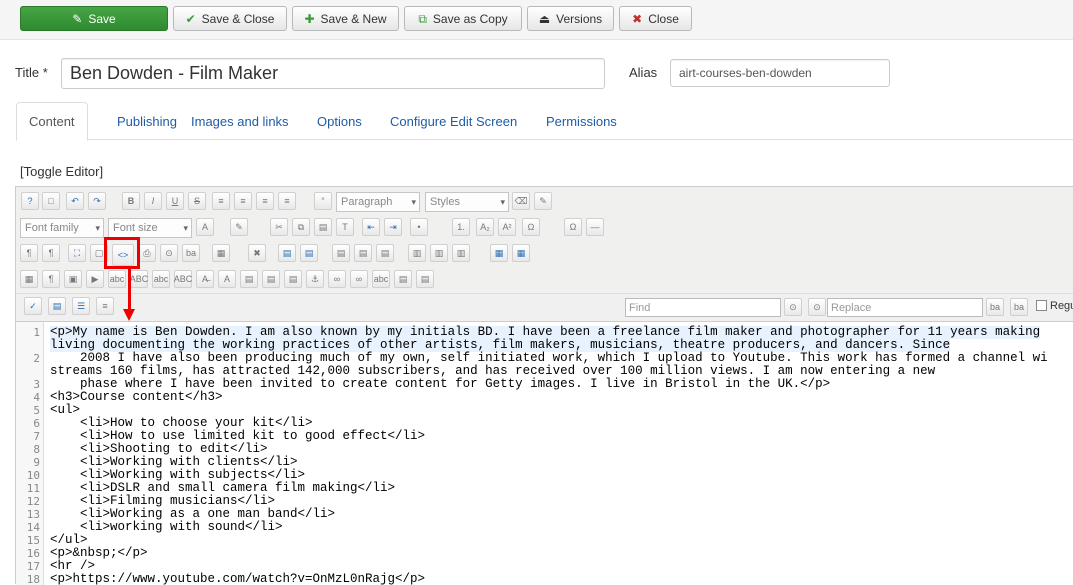  I want to click on eraser-icon: ⌫, so click(521, 201).